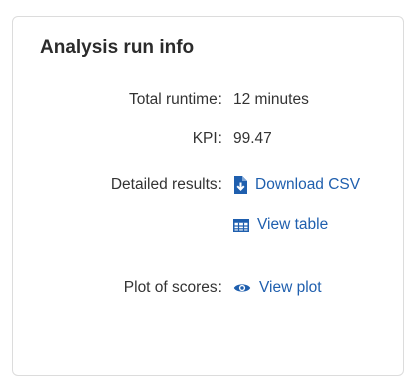 The height and width of the screenshot is (376, 410). What do you see at coordinates (117, 47) in the screenshot?
I see `card-title: Analysis run info` at bounding box center [117, 47].